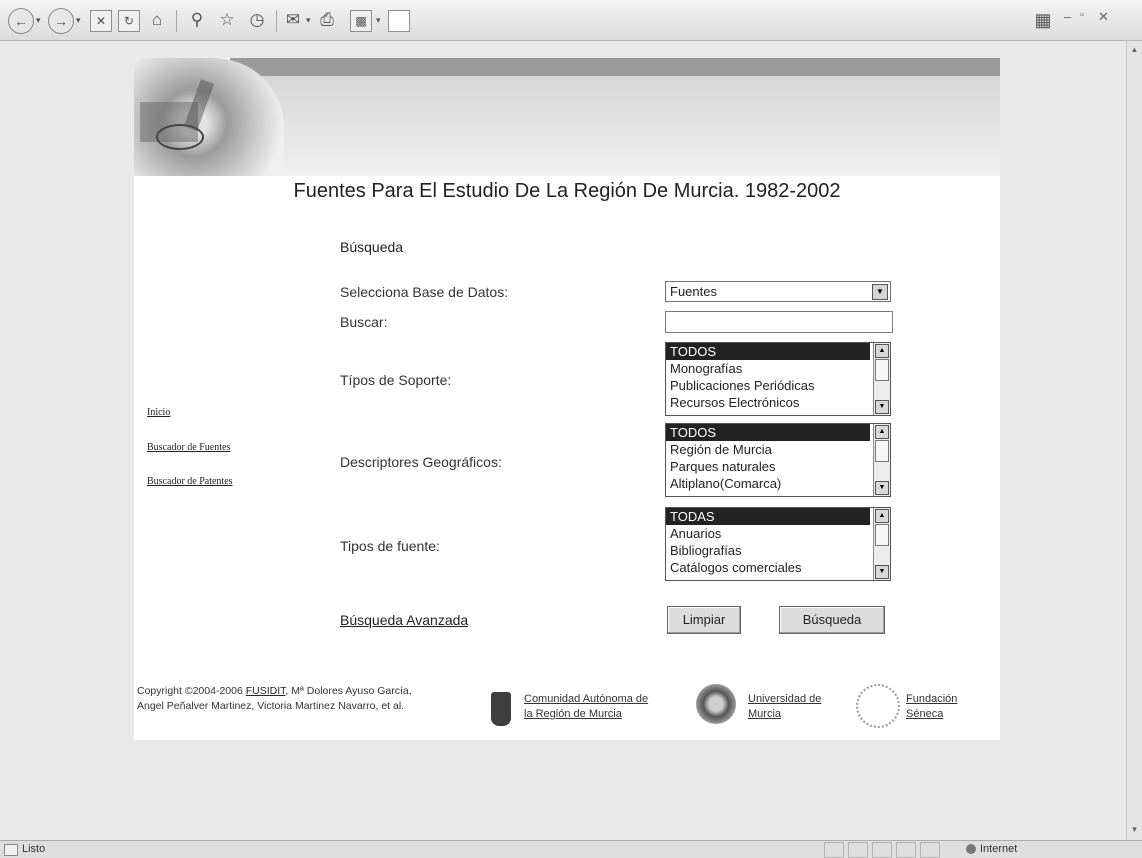 The width and height of the screenshot is (1142, 858). Describe the element at coordinates (293, 20) in the screenshot. I see `mail-icon: ✉` at that location.